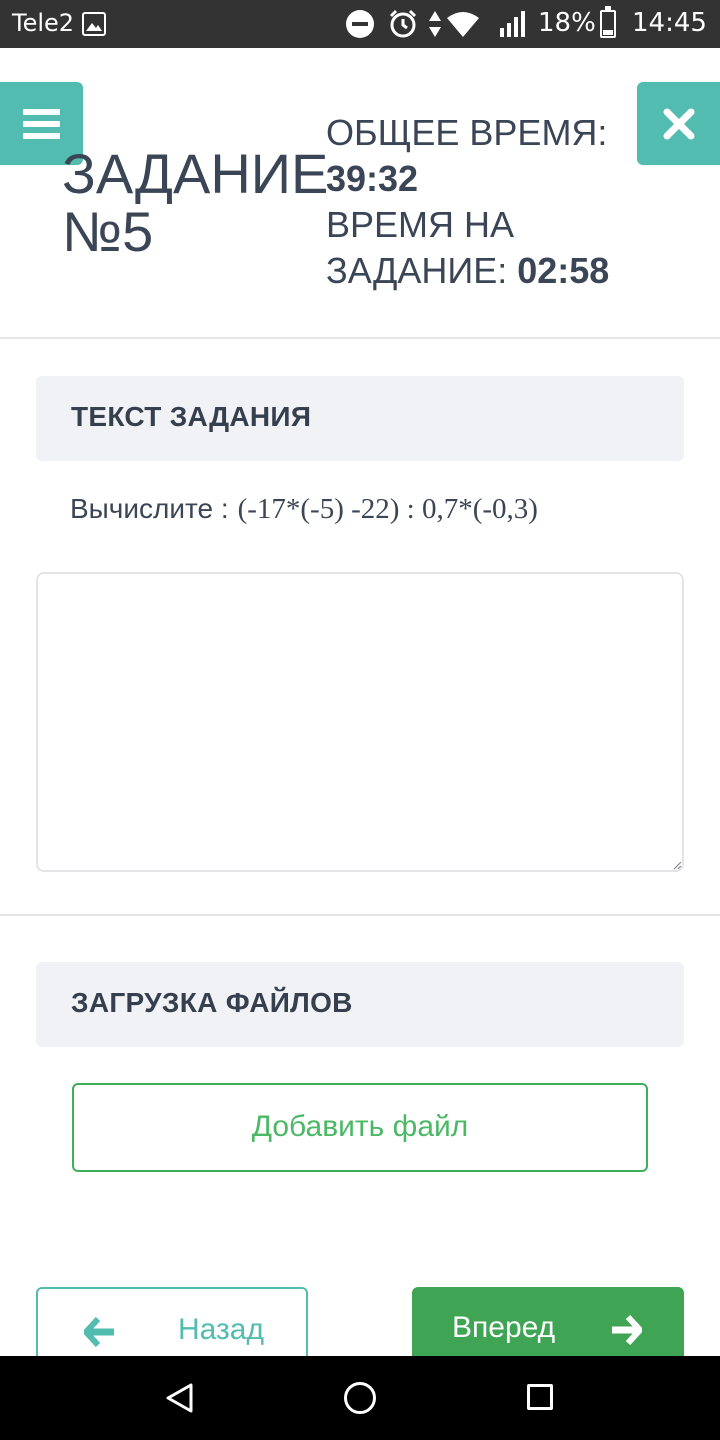 Image resolution: width=720 pixels, height=1440 pixels. What do you see at coordinates (372, 178) in the screenshot?
I see `total-time-value: 39:32` at bounding box center [372, 178].